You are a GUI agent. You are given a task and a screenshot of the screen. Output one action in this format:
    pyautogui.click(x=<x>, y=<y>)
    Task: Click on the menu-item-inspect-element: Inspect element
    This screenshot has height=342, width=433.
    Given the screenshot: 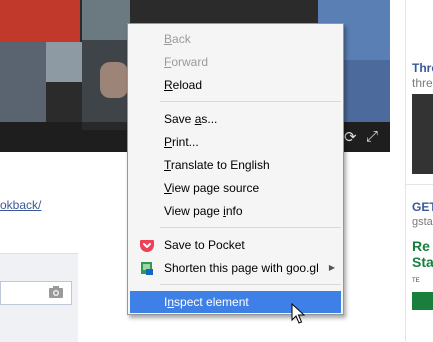 What is the action you would take?
    pyautogui.click(x=235, y=302)
    